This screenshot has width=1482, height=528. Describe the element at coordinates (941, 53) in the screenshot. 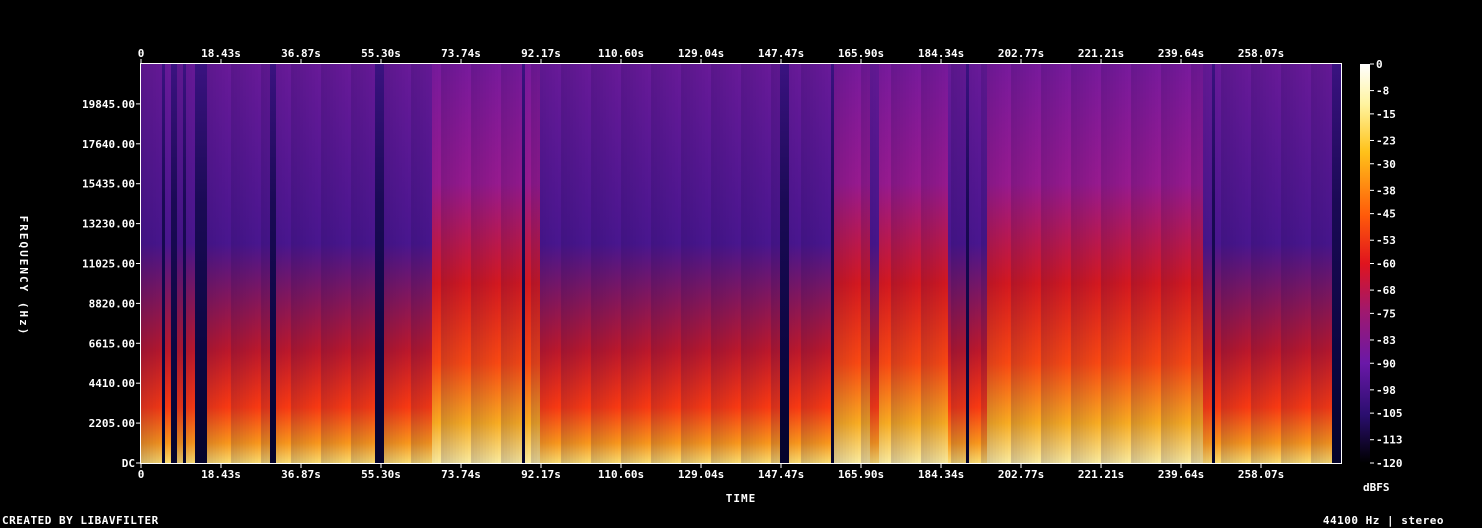

I see `x-tick-label-top: 184.34s` at that location.